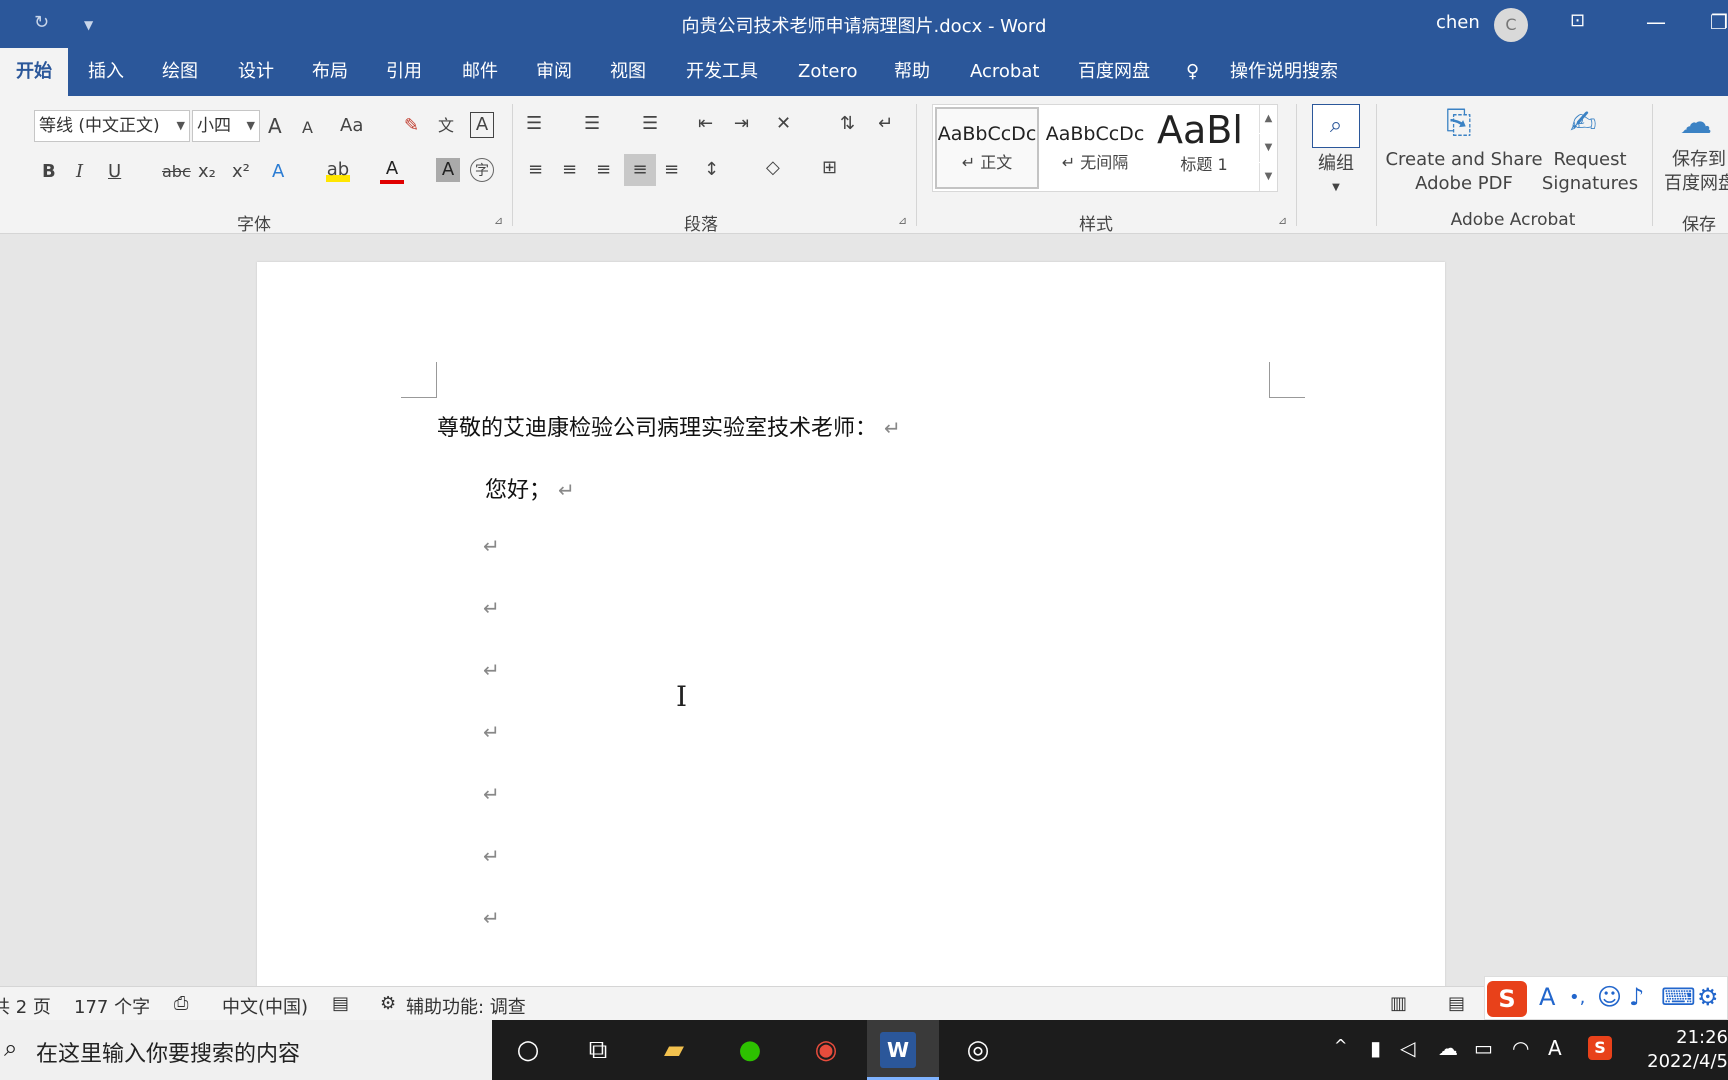 The width and height of the screenshot is (1728, 1080). What do you see at coordinates (1600, 1048) in the screenshot?
I see `sogou-tray-icon: S` at bounding box center [1600, 1048].